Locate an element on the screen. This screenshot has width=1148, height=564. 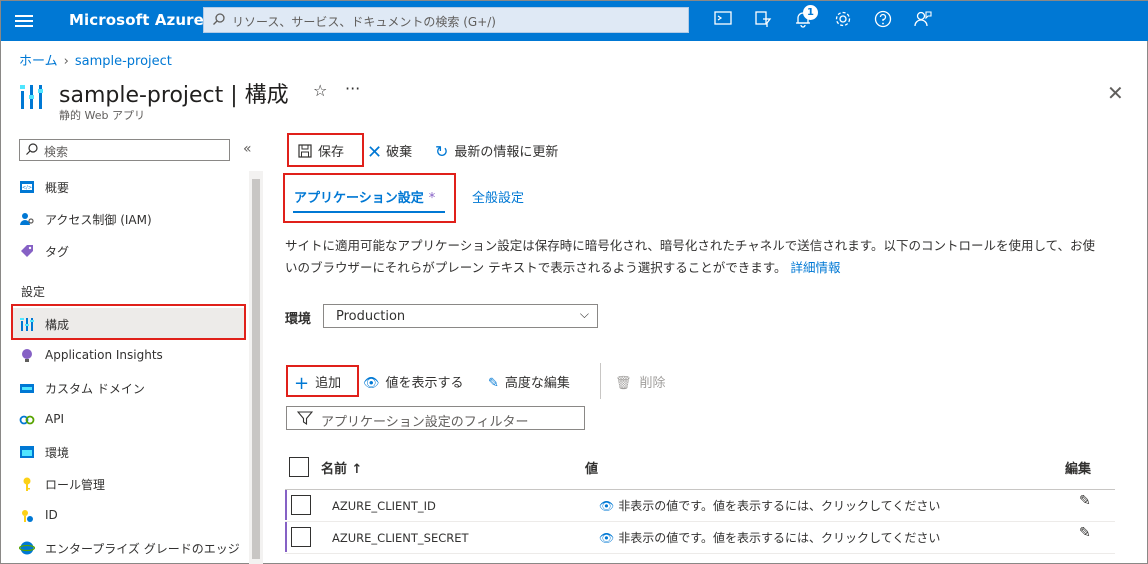
configuration-highlight-box is located at coordinates (128, 322).